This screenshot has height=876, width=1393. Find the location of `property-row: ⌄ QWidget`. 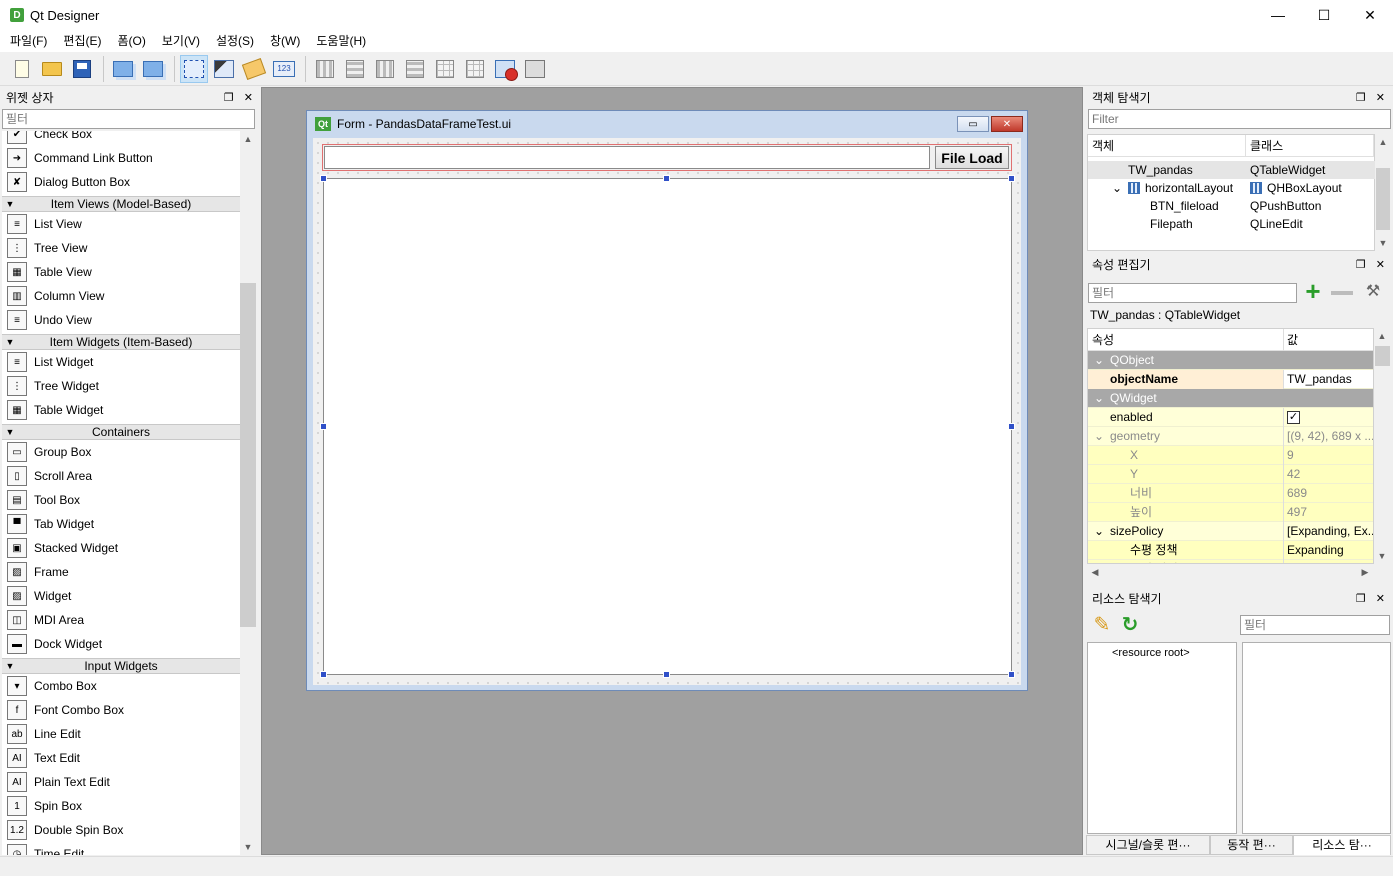

property-row: ⌄ QWidget is located at coordinates (1230, 398).